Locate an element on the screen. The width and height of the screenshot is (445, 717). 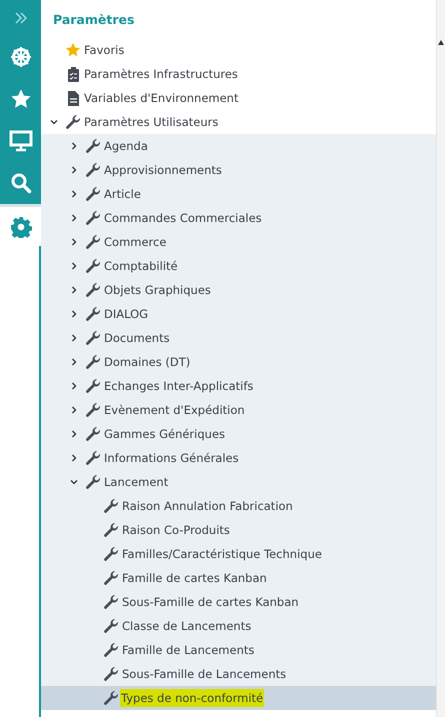
item-label: Gammes Génériques is located at coordinates (165, 434).